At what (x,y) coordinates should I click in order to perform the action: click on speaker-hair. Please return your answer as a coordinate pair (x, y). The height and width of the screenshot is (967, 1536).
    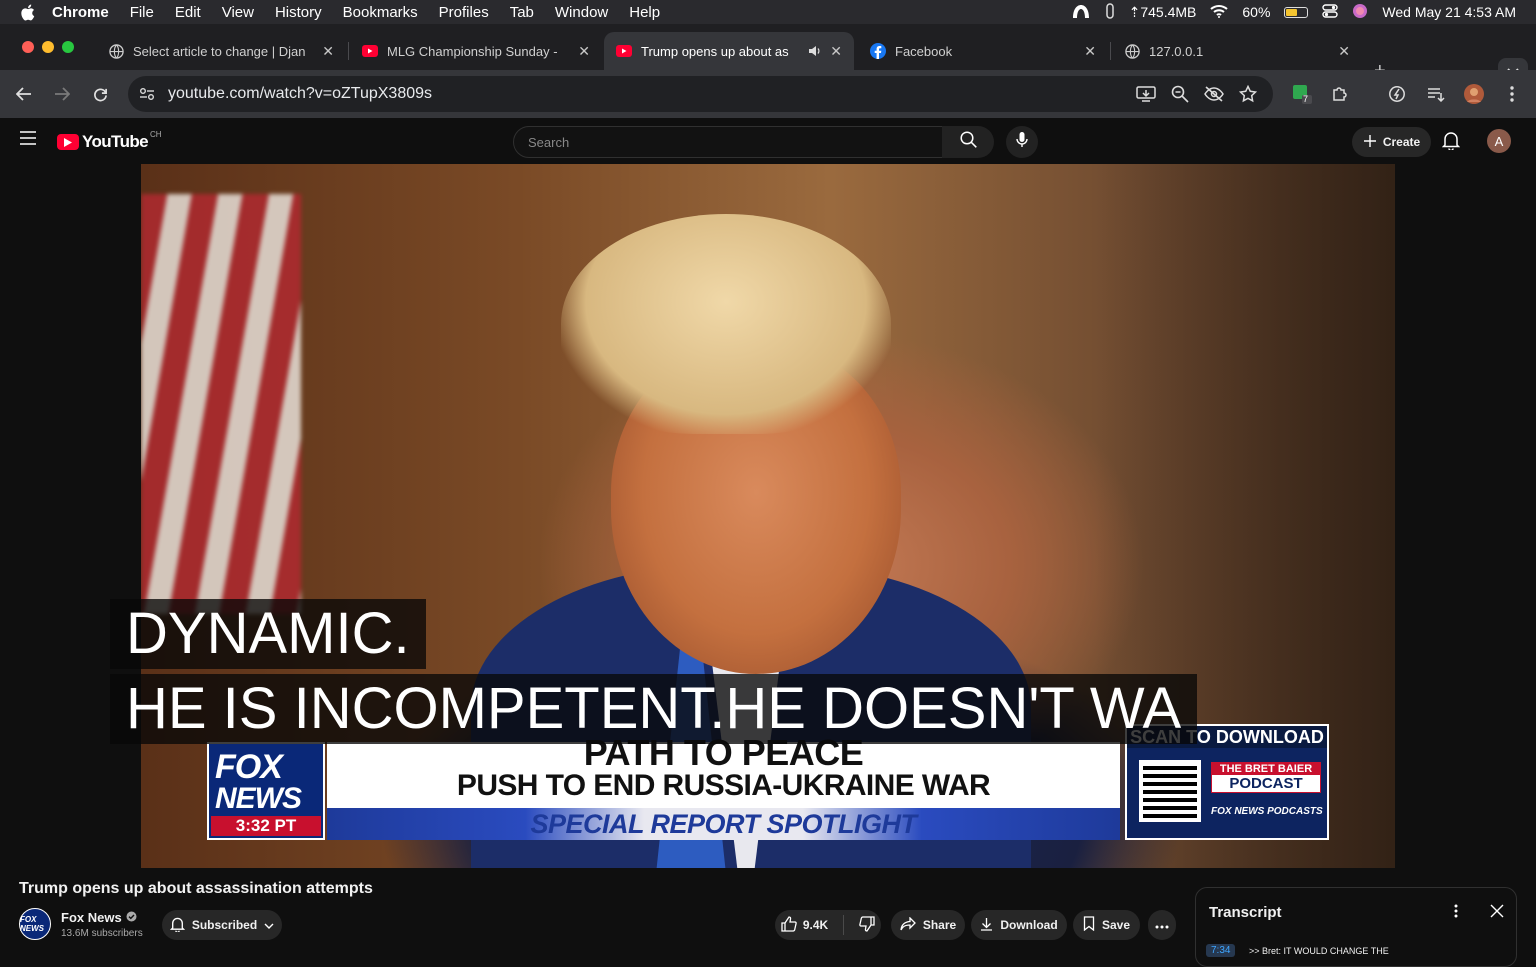
    Looking at the image, I should click on (726, 324).